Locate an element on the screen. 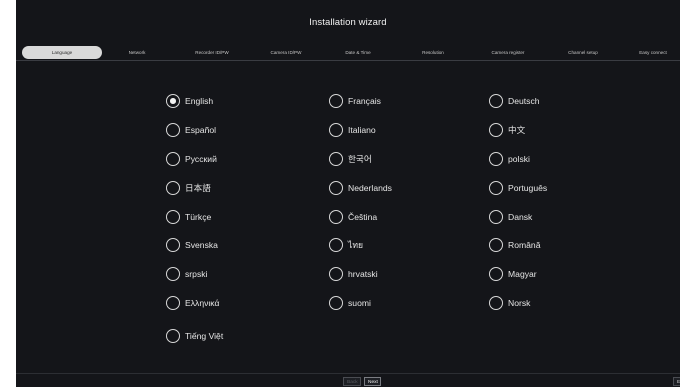  language-option-russian: Русский is located at coordinates (191, 159).